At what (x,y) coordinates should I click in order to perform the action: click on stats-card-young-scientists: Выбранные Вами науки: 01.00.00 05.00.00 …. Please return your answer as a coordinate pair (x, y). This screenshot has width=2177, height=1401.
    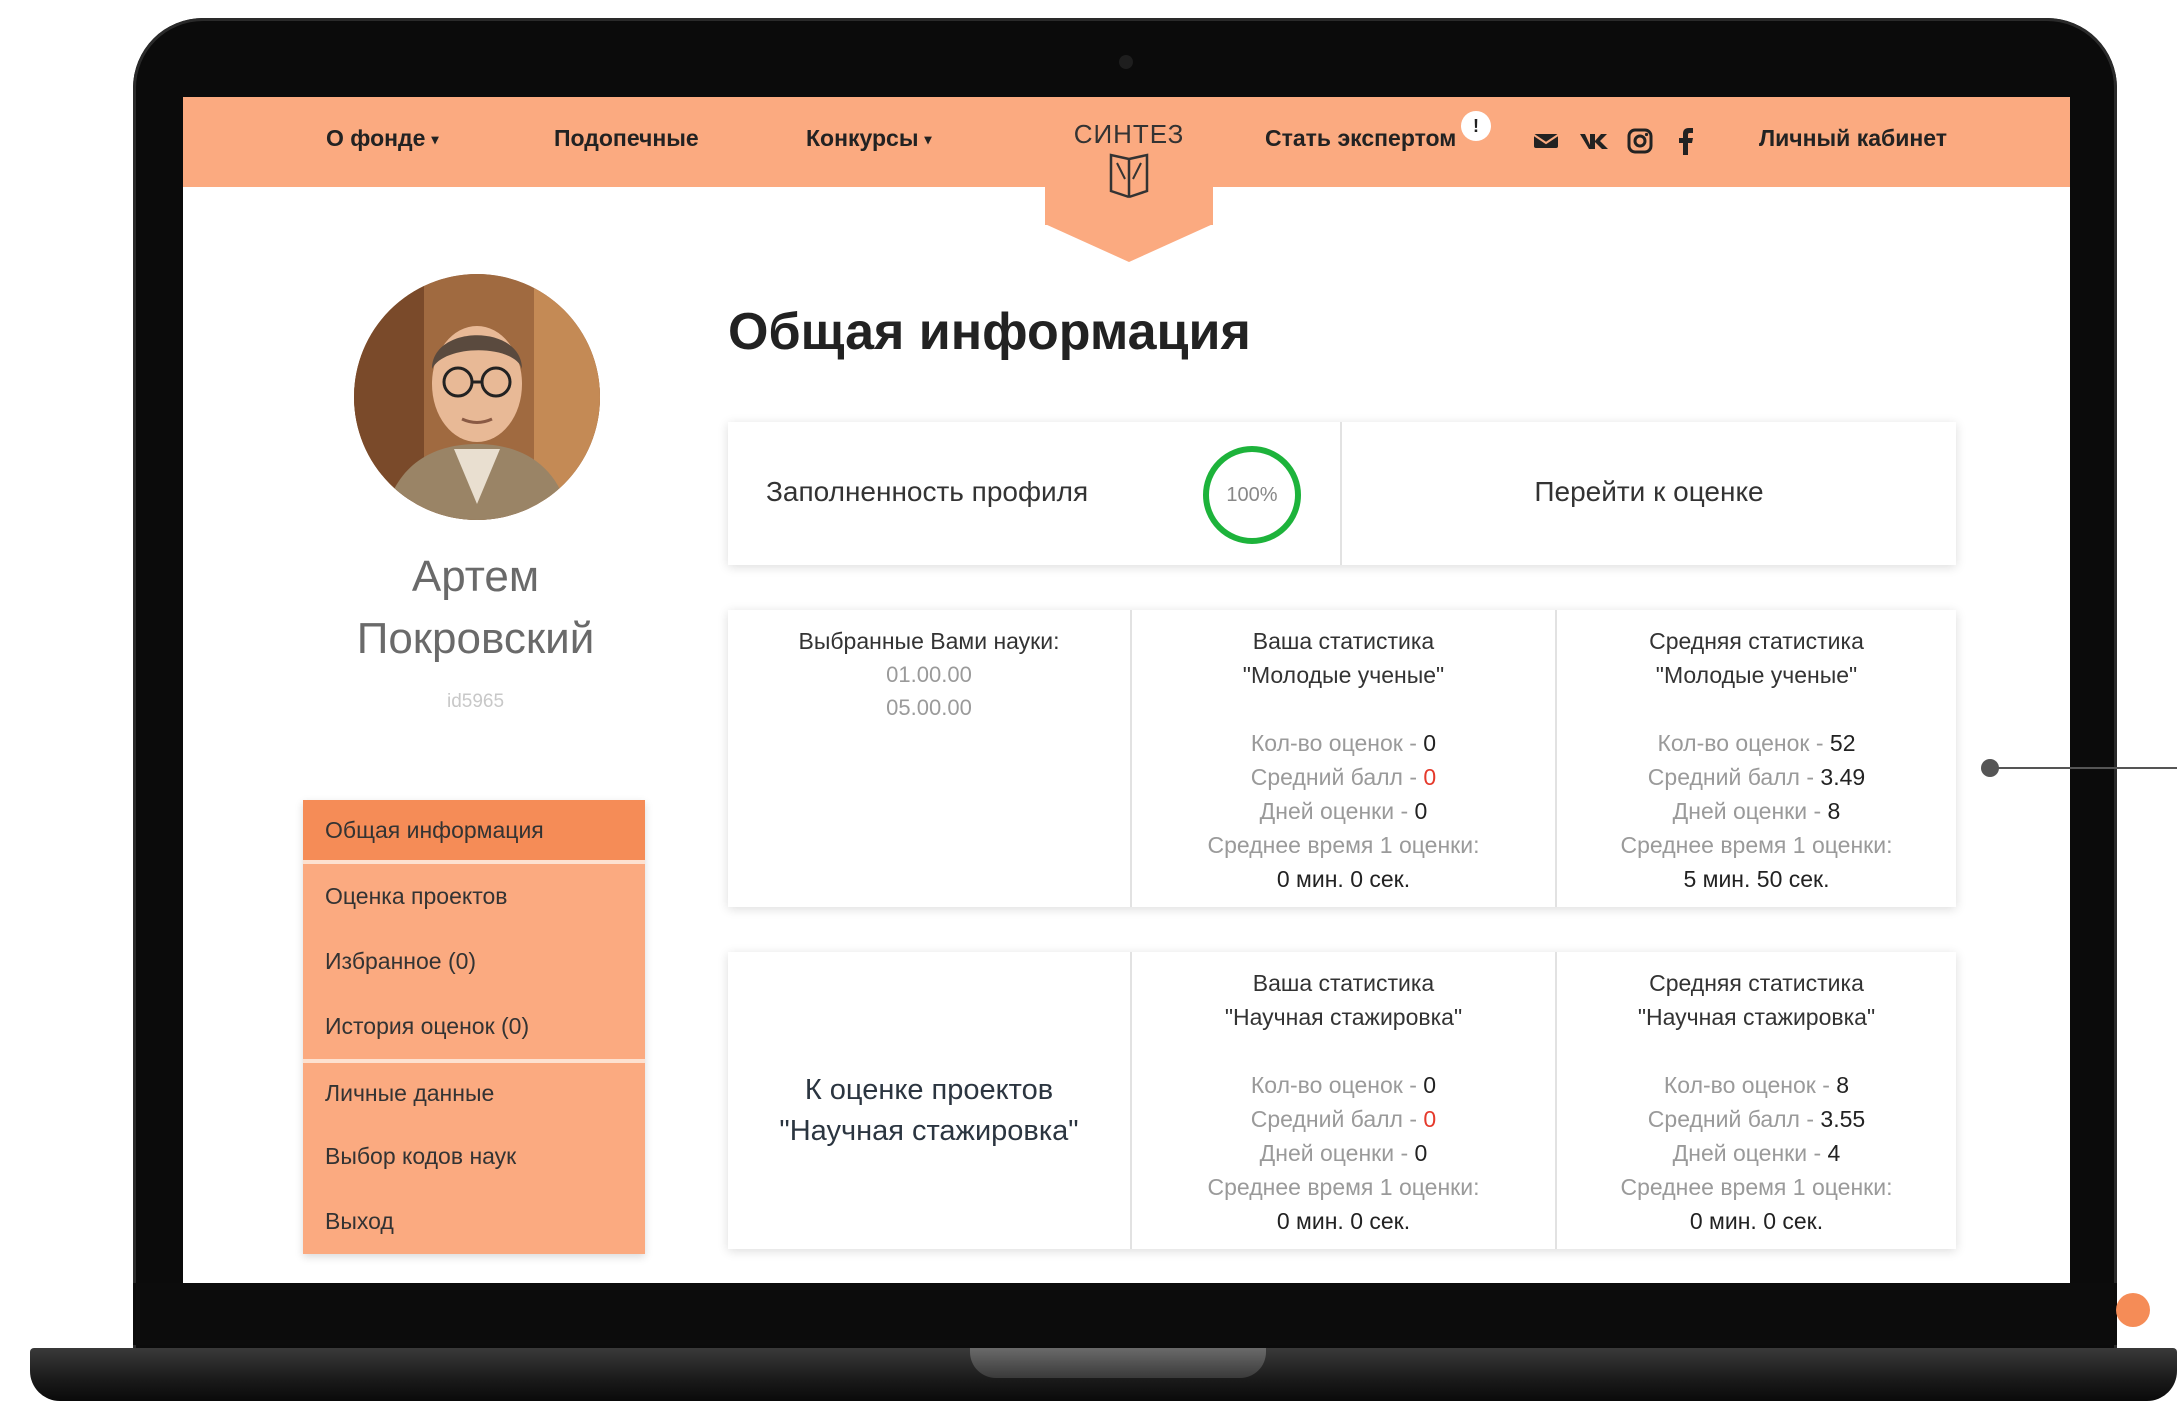
    Looking at the image, I should click on (1342, 758).